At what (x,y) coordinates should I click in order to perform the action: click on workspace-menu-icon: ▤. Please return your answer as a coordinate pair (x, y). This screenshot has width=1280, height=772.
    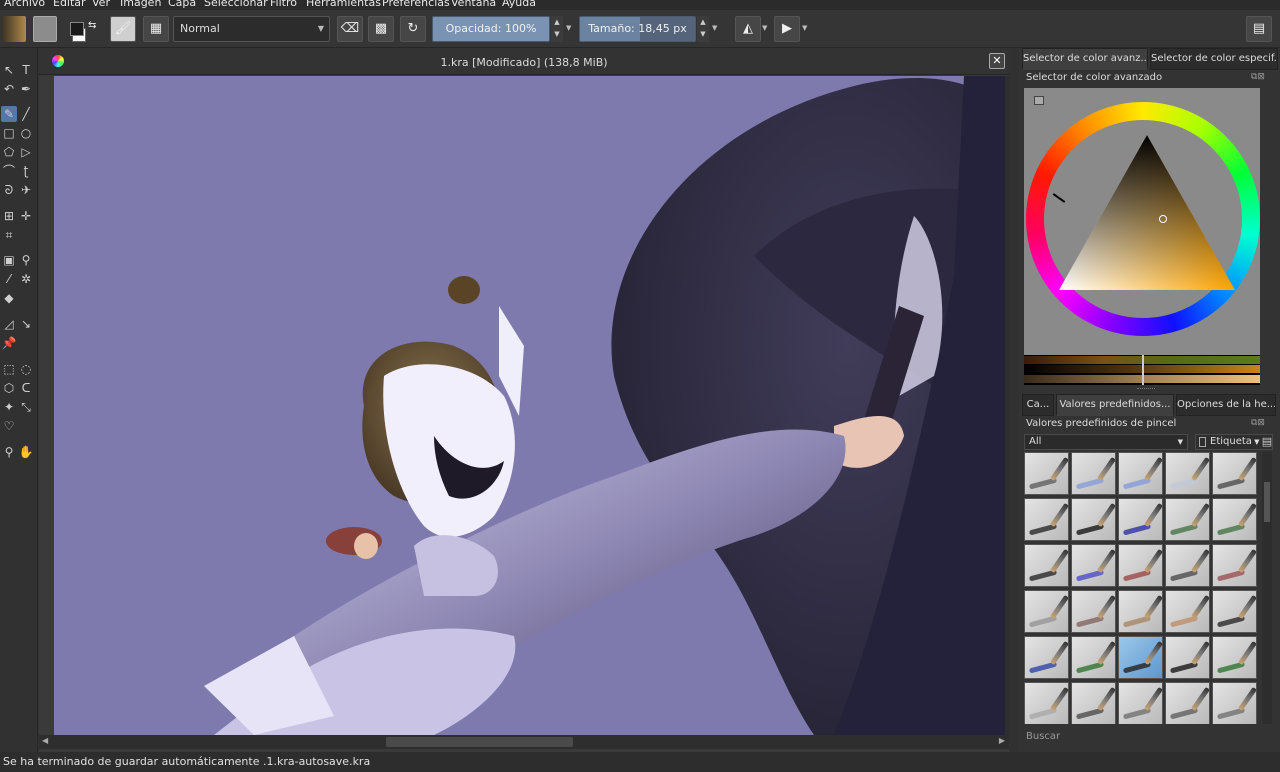
    Looking at the image, I should click on (1259, 29).